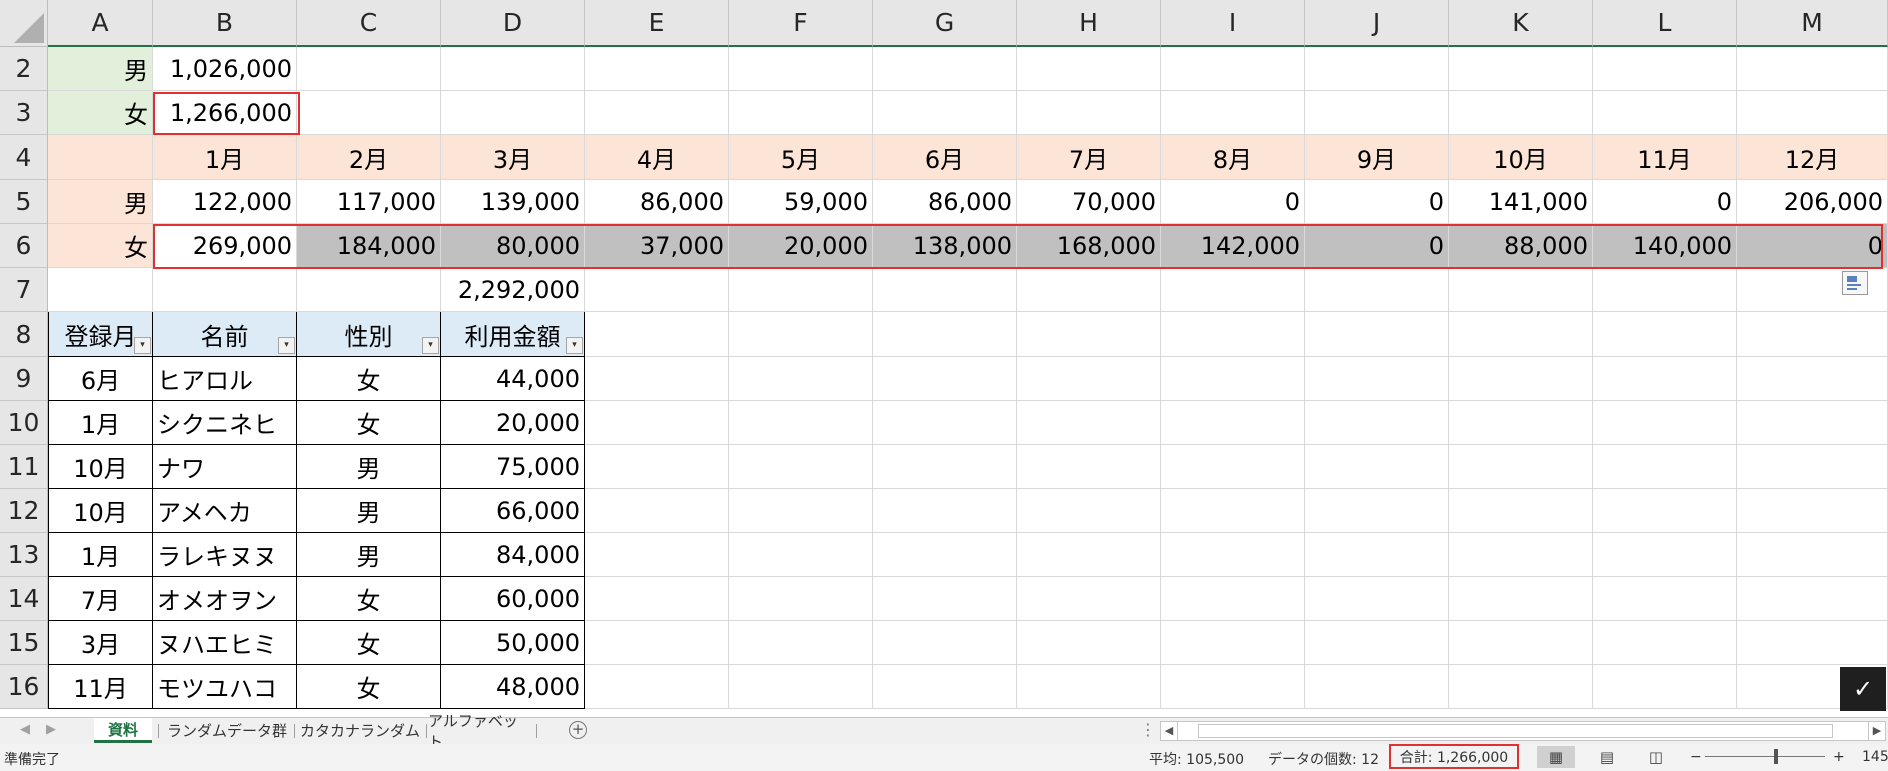  I want to click on table-cell: オメオヲン, so click(225, 599).